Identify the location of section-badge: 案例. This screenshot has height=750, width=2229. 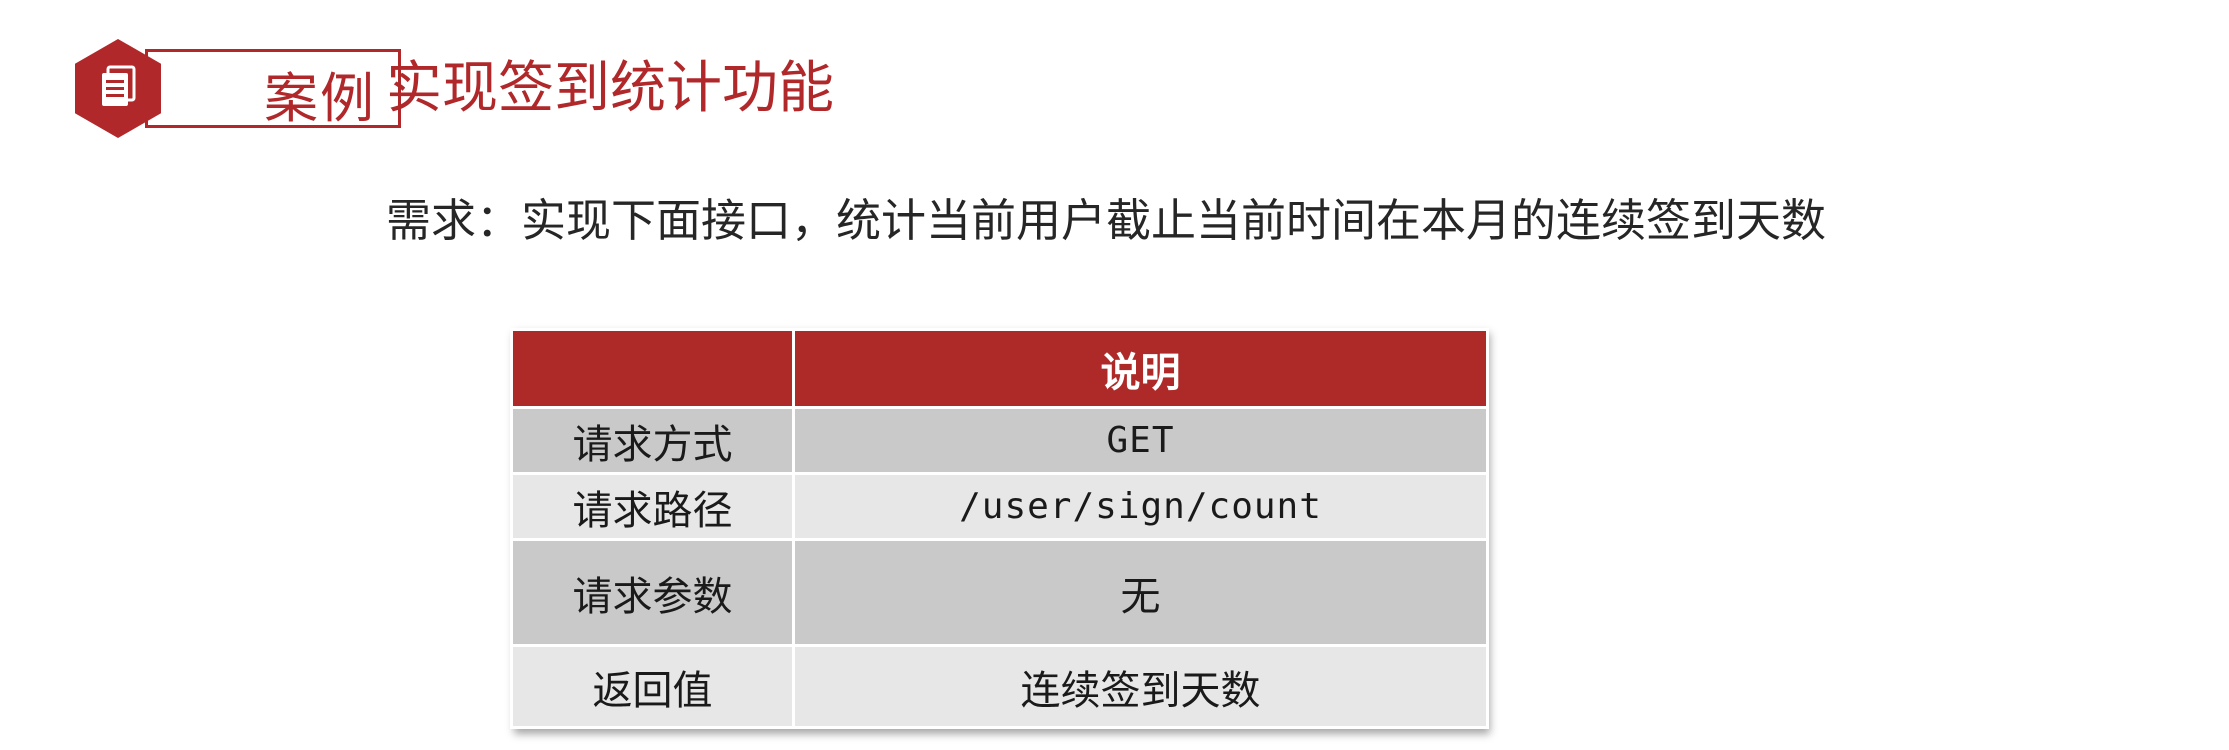
(238, 88).